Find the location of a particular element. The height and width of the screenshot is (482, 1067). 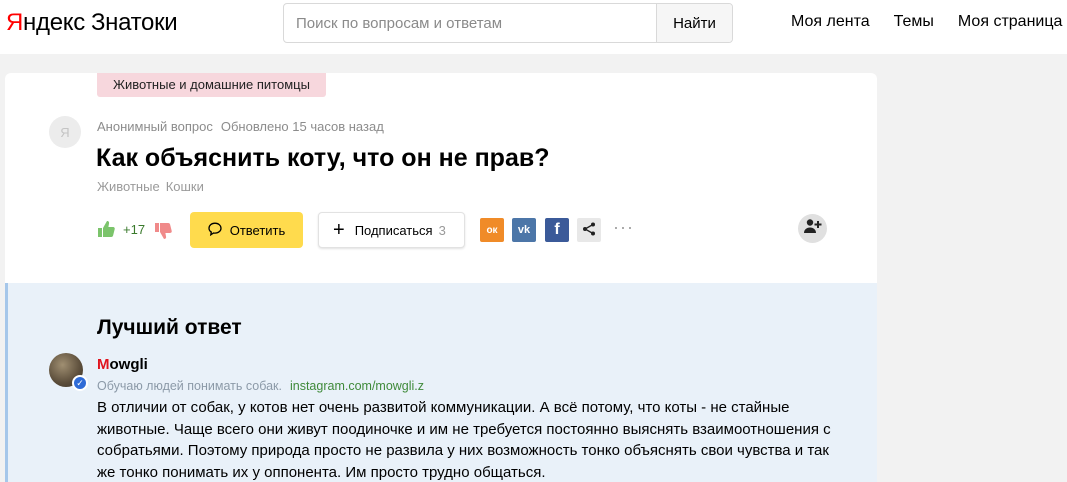

answer-button: Ответить is located at coordinates (246, 230).